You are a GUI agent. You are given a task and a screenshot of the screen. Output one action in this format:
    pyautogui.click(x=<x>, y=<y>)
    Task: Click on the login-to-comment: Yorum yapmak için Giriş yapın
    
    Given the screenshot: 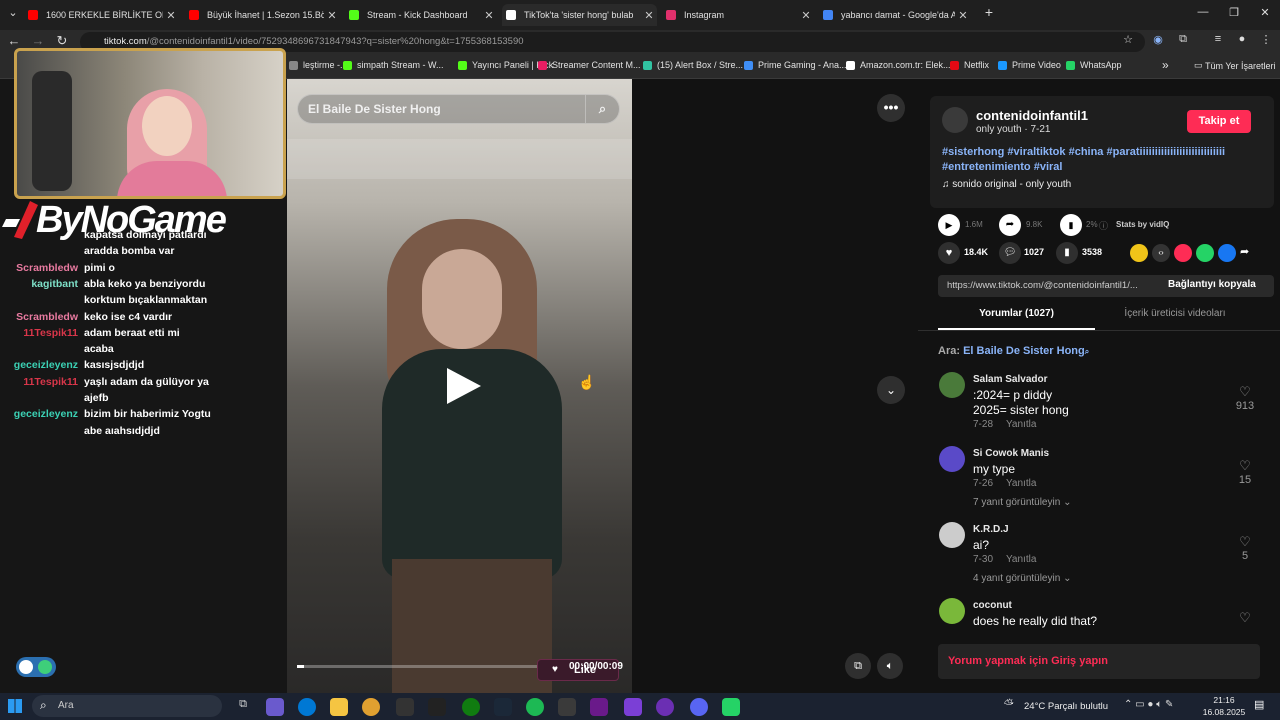 What is the action you would take?
    pyautogui.click(x=1099, y=661)
    